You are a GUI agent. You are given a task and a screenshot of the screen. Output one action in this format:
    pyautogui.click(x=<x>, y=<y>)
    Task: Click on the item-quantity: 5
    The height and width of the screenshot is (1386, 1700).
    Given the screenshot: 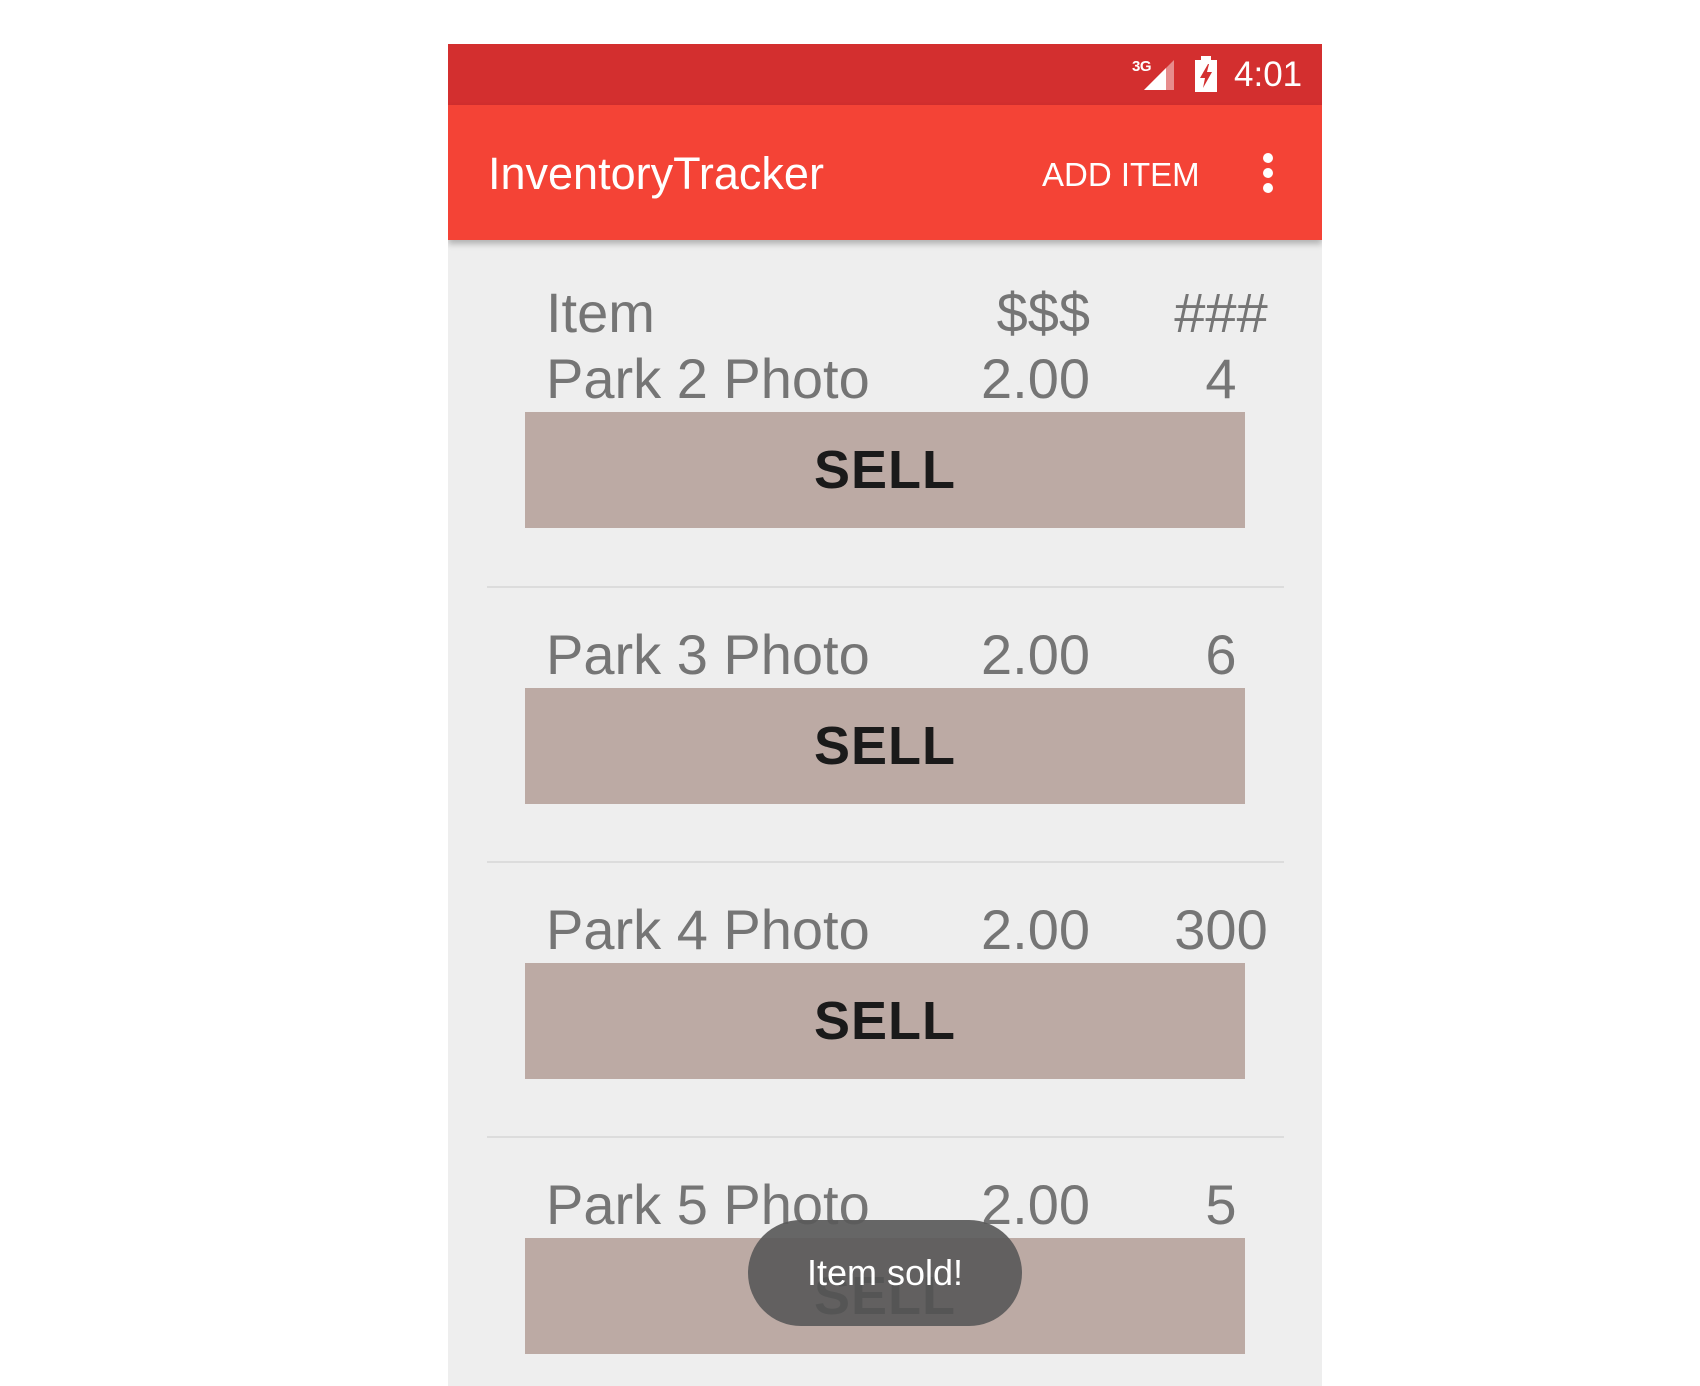 What is the action you would take?
    pyautogui.click(x=1221, y=1204)
    